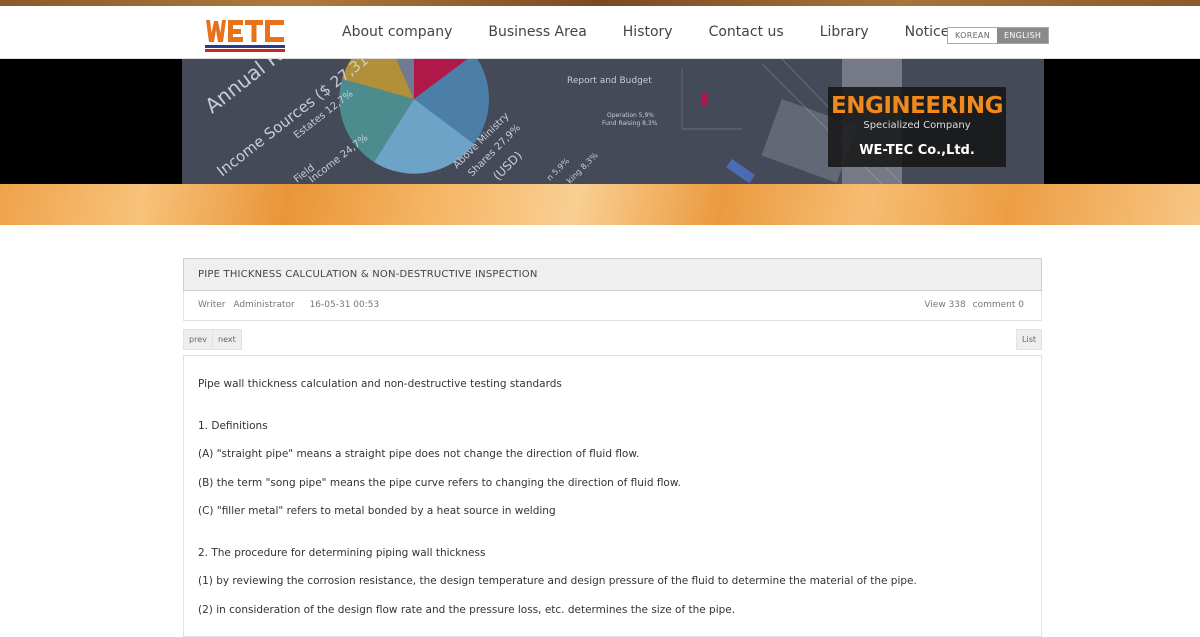 The image size is (1200, 637). What do you see at coordinates (600, 204) in the screenshot?
I see `orange-geometric-band` at bounding box center [600, 204].